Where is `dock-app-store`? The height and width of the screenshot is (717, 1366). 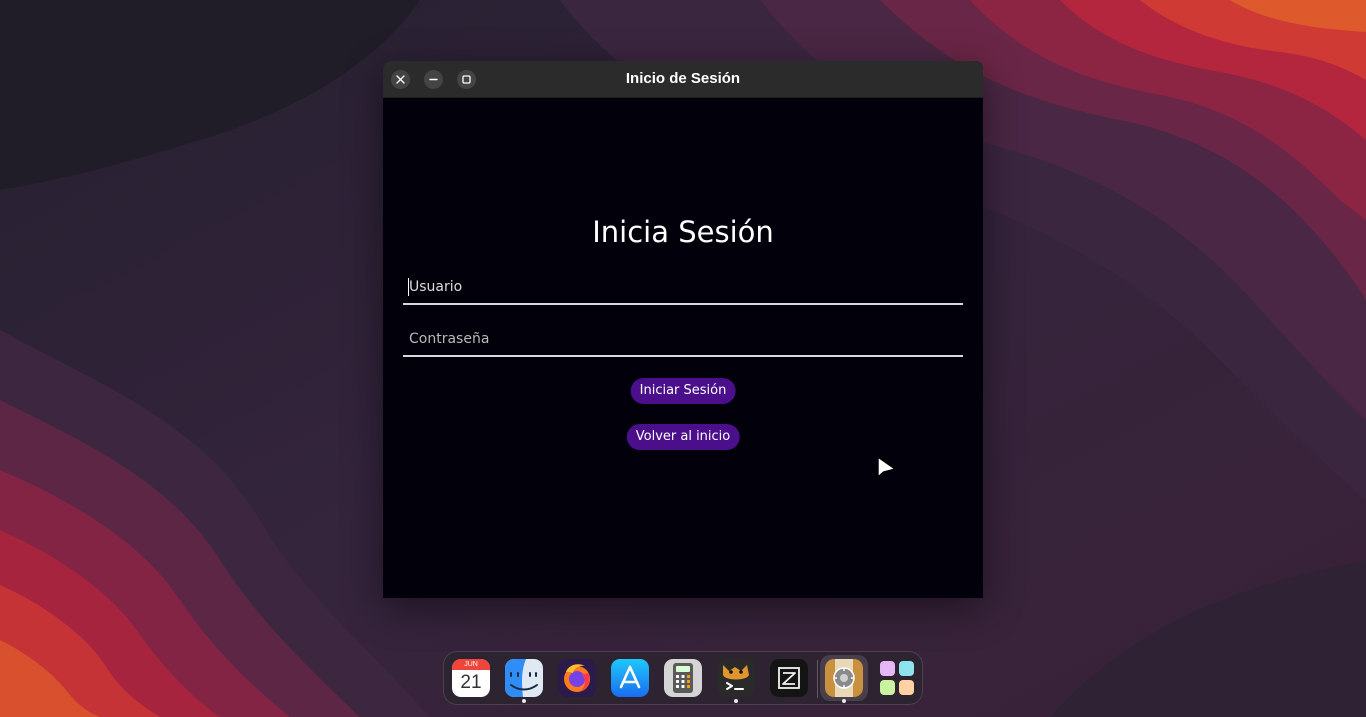 dock-app-store is located at coordinates (630, 678).